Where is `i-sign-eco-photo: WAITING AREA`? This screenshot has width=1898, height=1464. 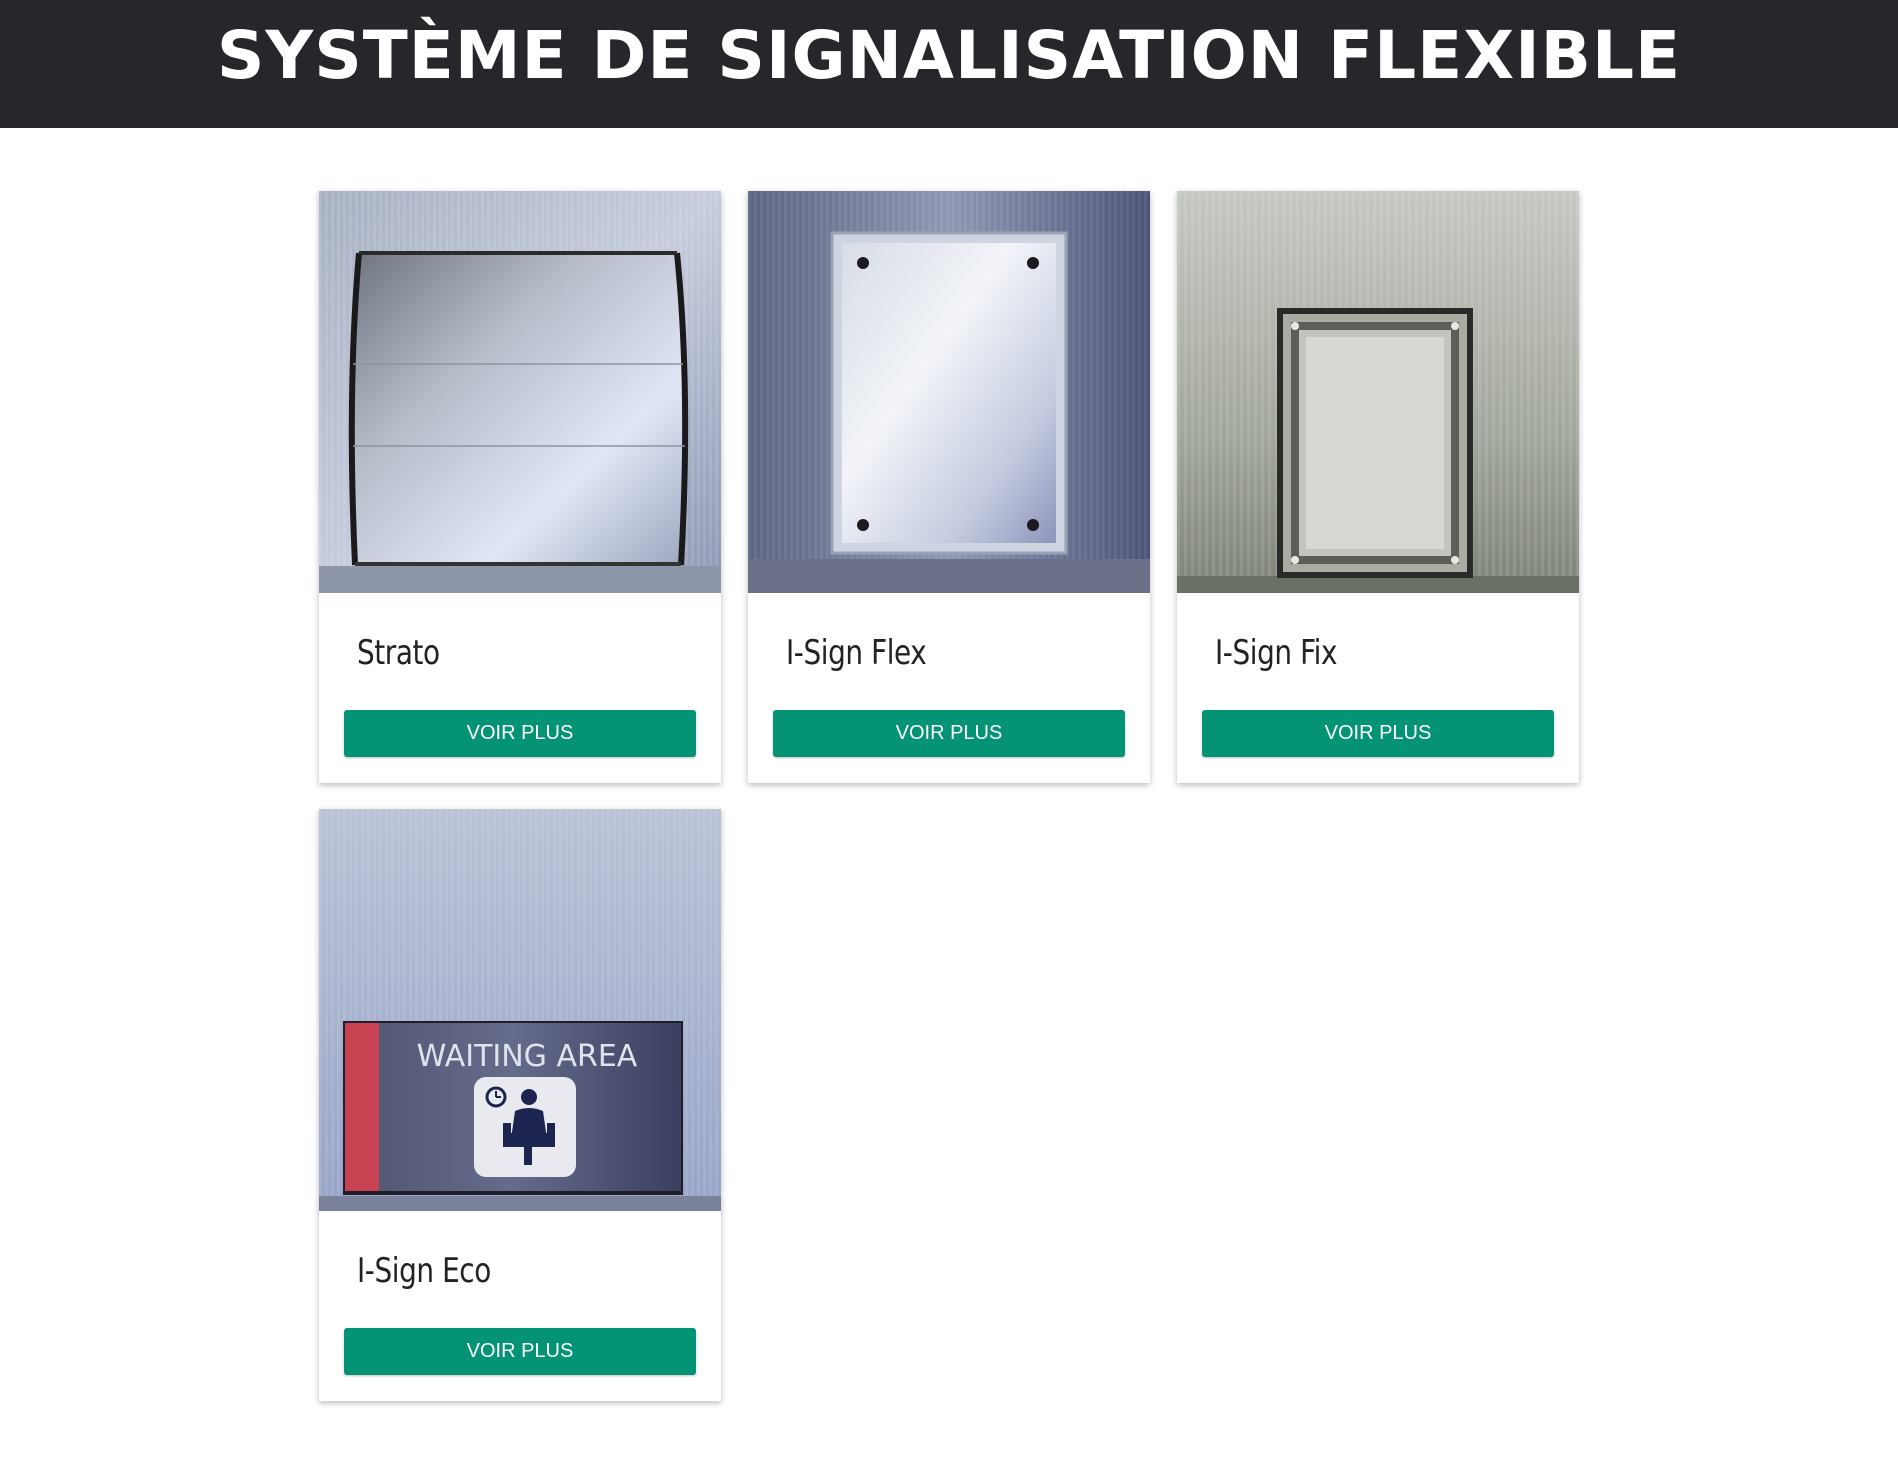 i-sign-eco-photo: WAITING AREA is located at coordinates (520, 1010).